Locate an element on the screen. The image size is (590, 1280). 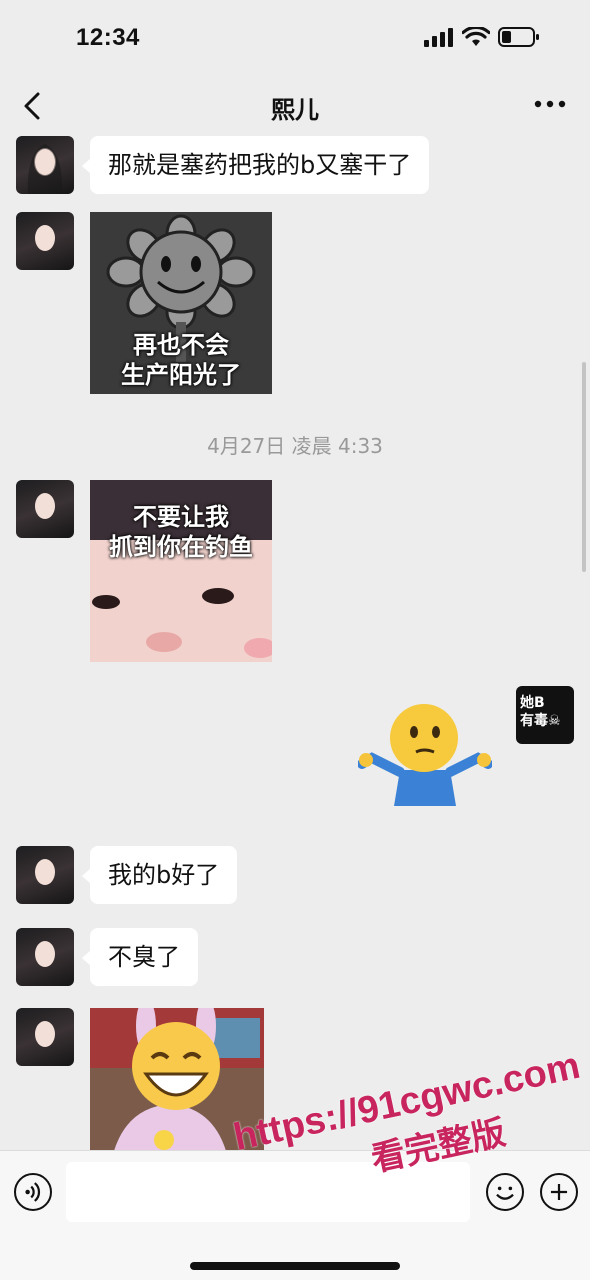
plus-icon is located at coordinates (559, 1192).